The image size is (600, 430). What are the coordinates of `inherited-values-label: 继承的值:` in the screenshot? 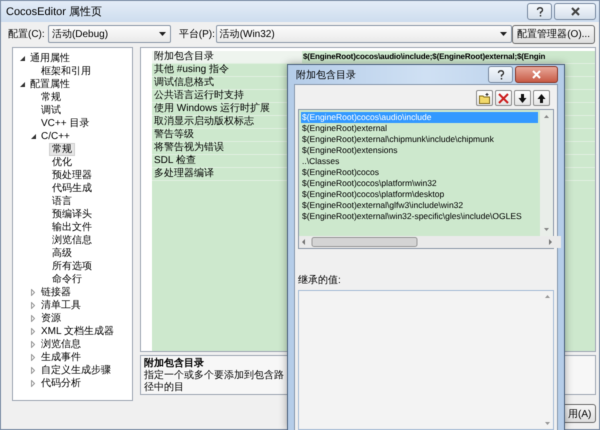 It's located at (320, 280).